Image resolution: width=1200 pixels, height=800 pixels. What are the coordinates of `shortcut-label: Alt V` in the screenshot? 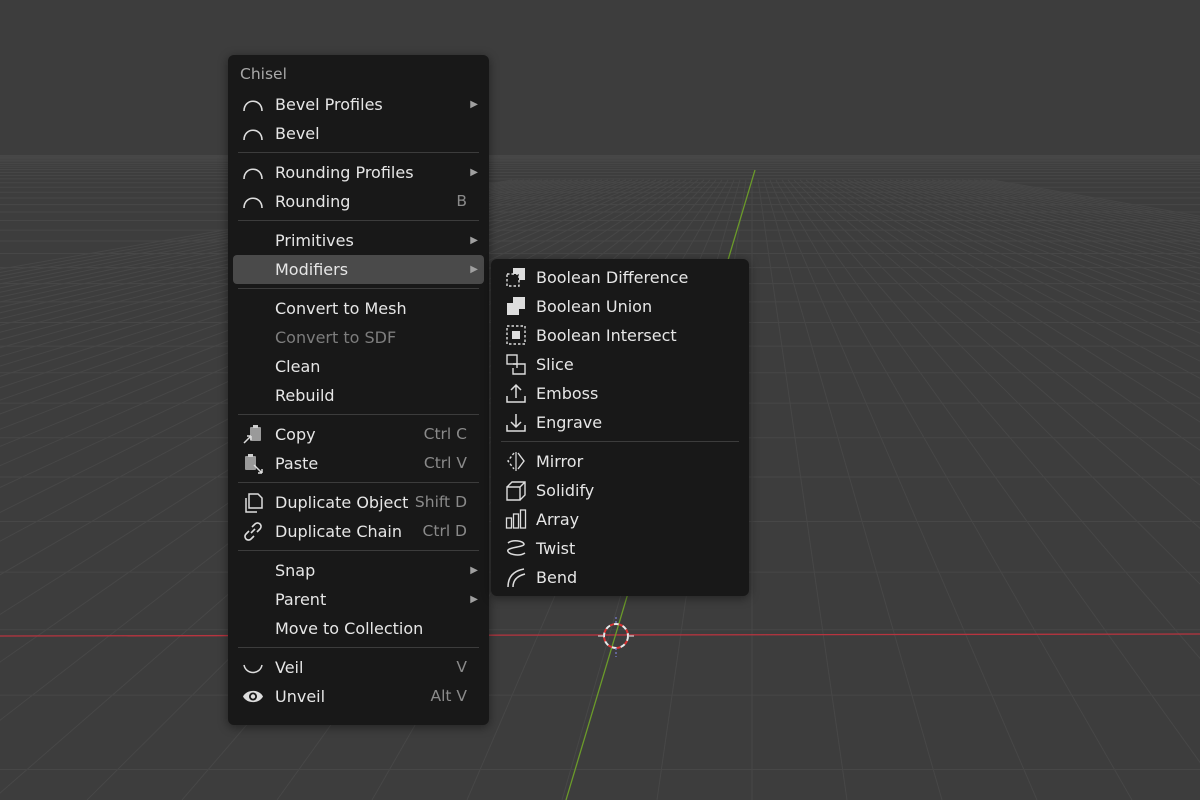 It's located at (448, 696).